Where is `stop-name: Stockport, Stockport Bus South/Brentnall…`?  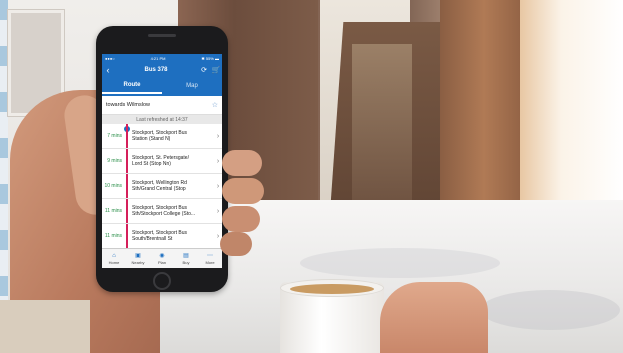
stop-name: Stockport, Stockport Bus South/Brentnall… is located at coordinates (172, 236).